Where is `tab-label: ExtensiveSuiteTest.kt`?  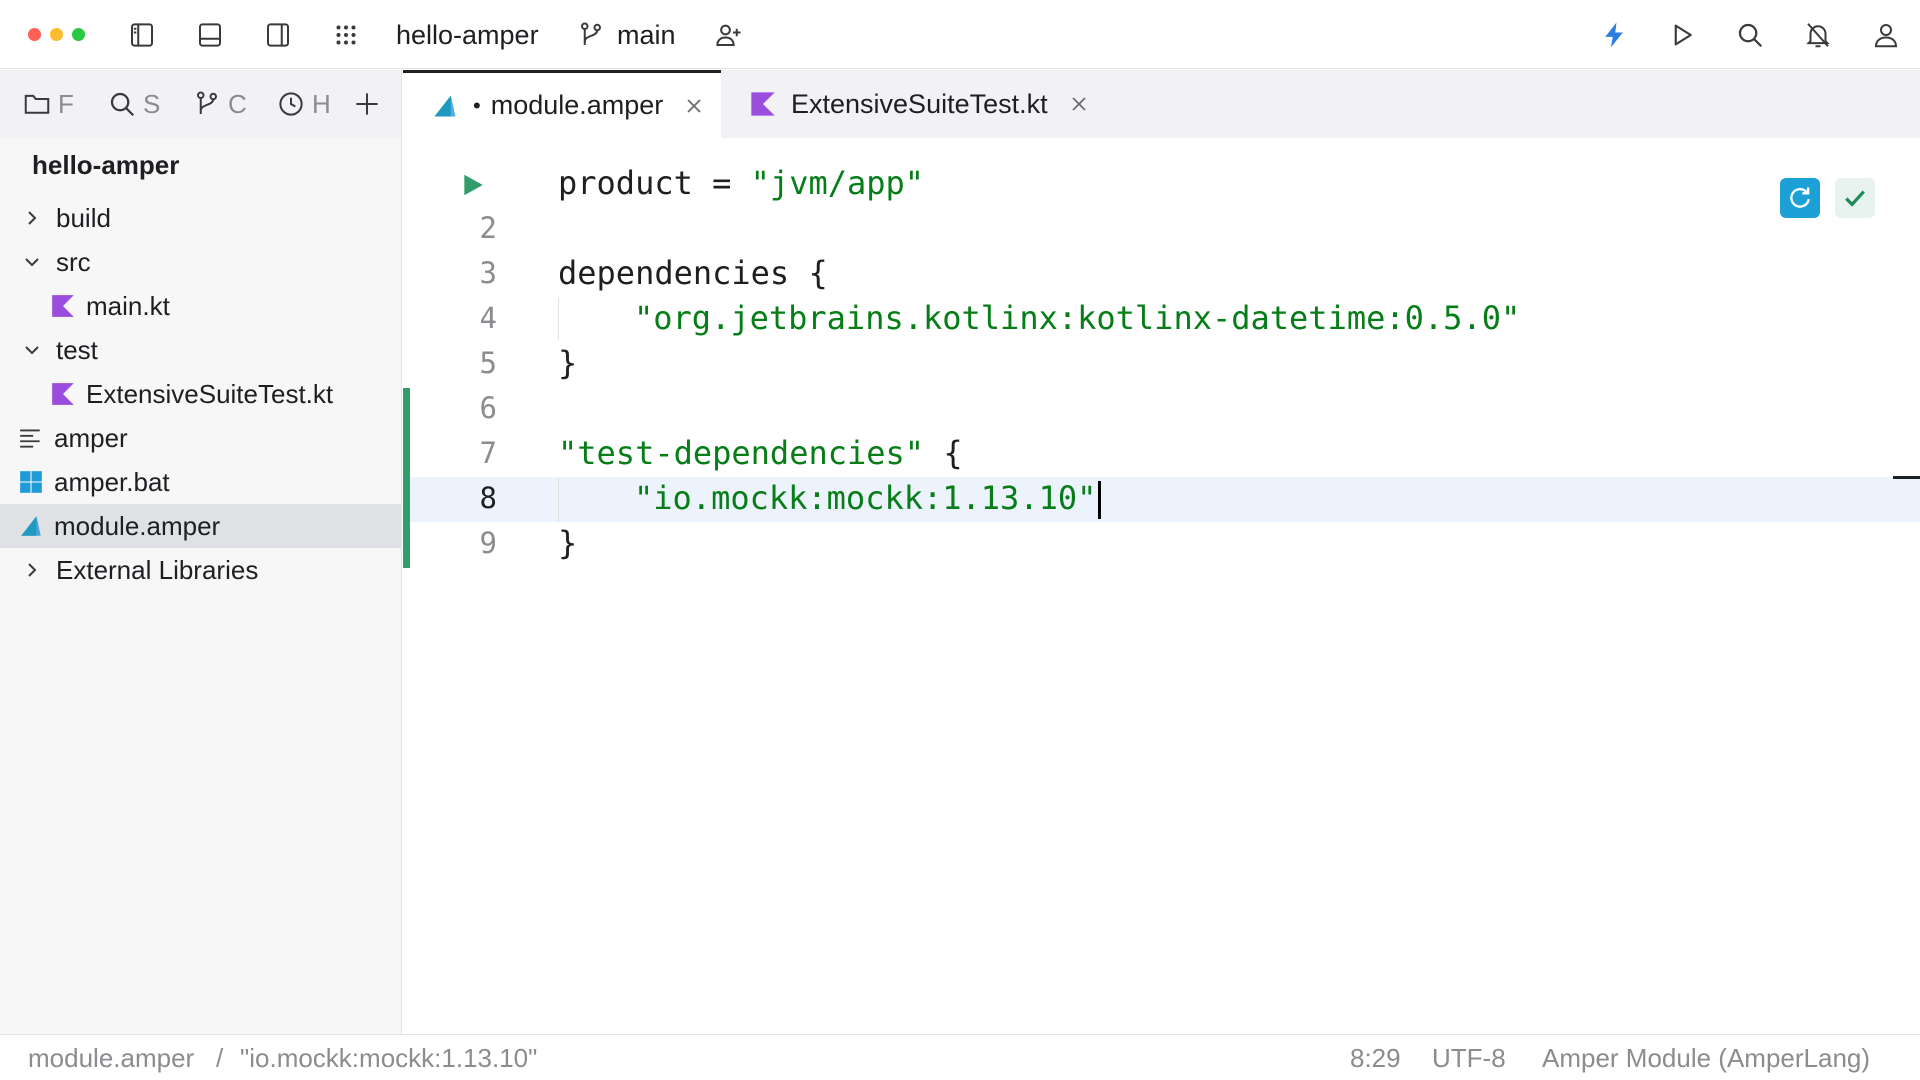
tab-label: ExtensiveSuiteTest.kt is located at coordinates (919, 103).